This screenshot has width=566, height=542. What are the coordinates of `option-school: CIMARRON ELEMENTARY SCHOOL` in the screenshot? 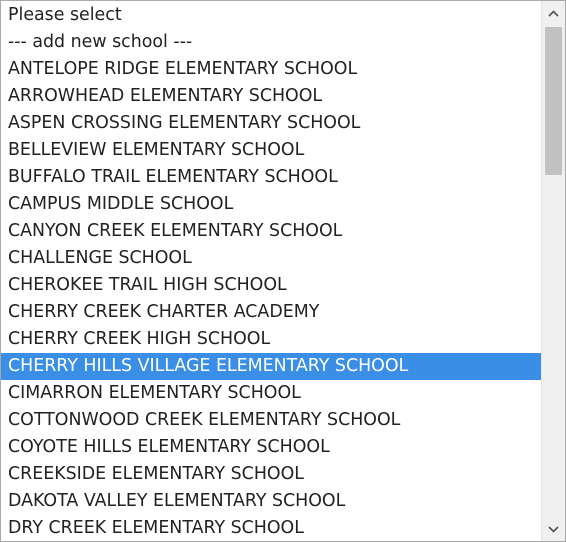 It's located at (271, 393).